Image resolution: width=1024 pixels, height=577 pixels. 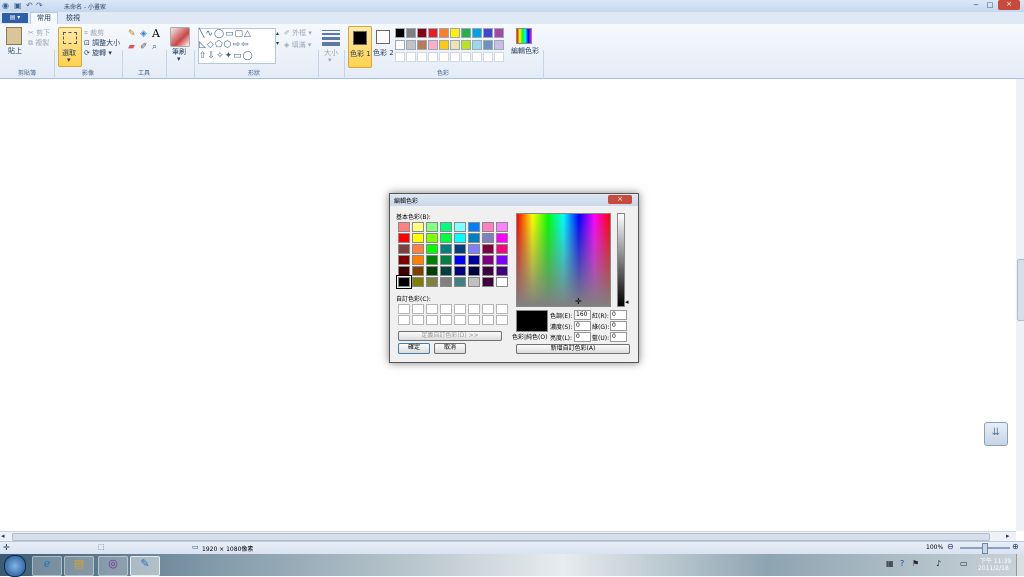 What do you see at coordinates (3, 536) in the screenshot?
I see `scroll-left-arrow: ◂` at bounding box center [3, 536].